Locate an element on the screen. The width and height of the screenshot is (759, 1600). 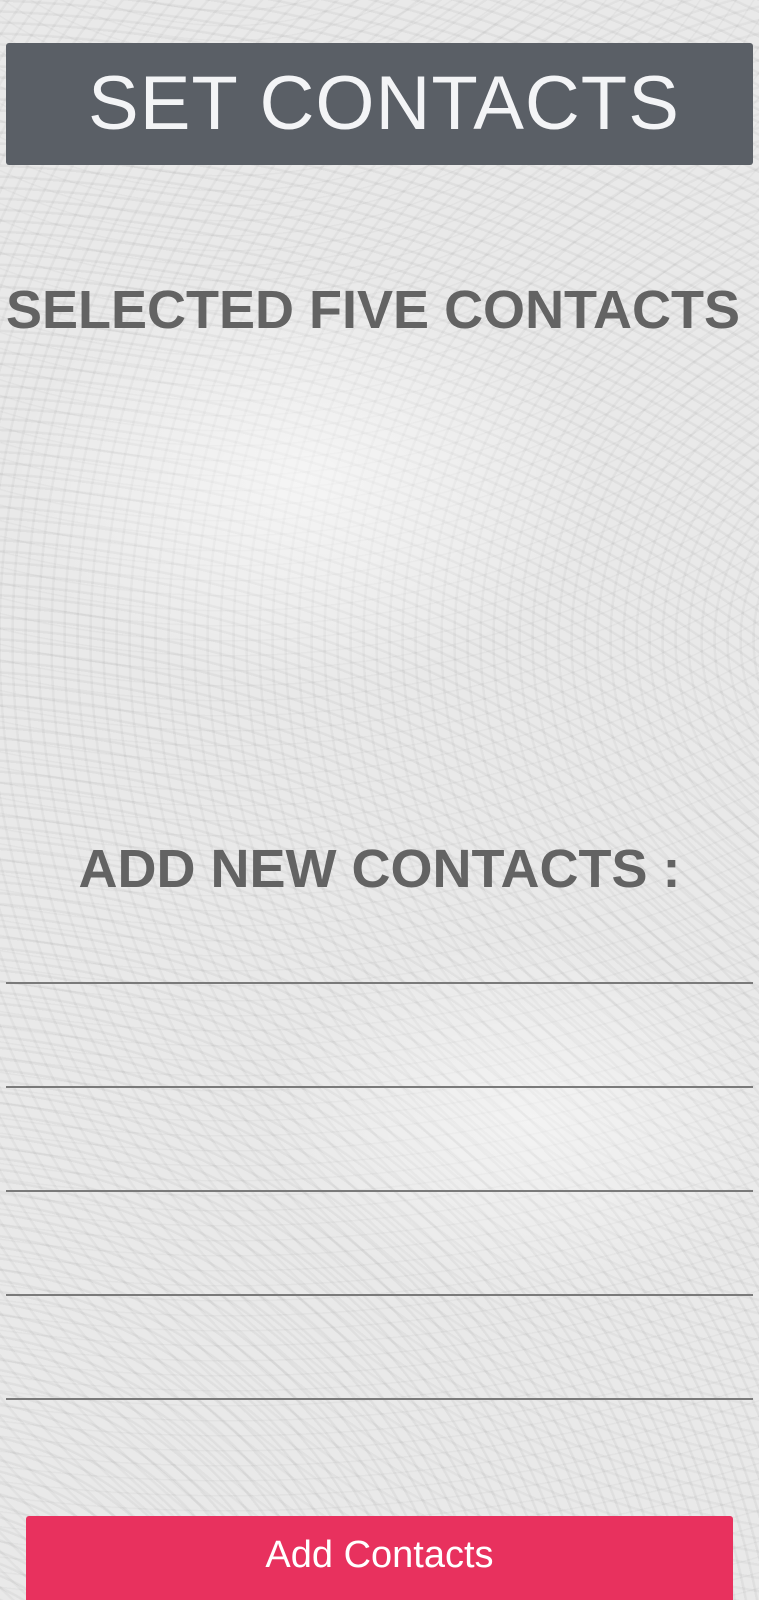
title-bar: SET CONTACTS is located at coordinates (379, 104).